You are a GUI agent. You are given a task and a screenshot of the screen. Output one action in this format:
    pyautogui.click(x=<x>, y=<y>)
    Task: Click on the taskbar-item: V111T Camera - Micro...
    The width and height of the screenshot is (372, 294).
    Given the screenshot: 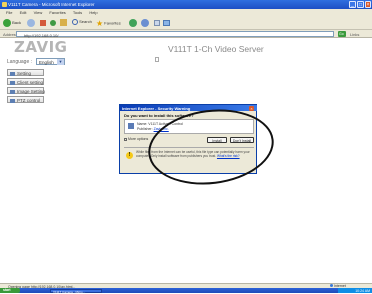 What is the action you would take?
    pyautogui.click(x=76, y=291)
    